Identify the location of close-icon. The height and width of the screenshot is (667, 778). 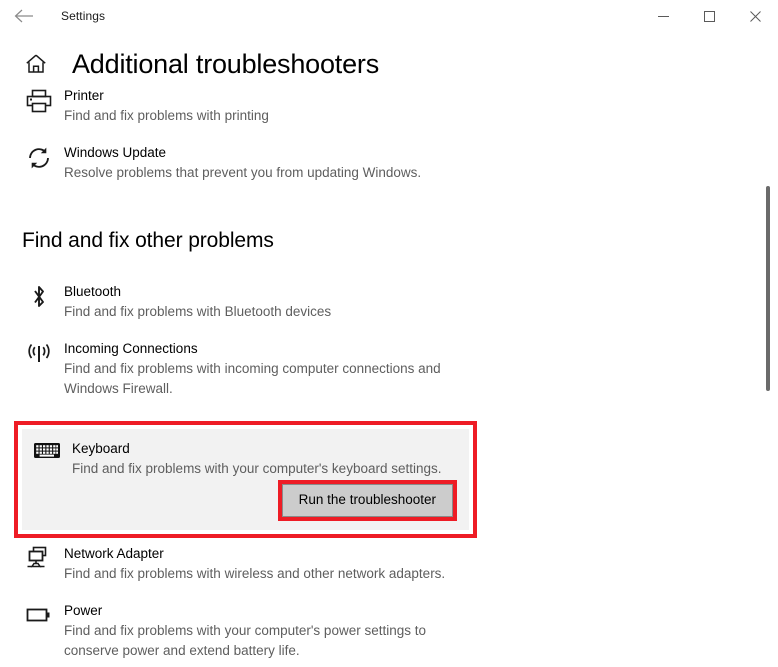
(755, 16).